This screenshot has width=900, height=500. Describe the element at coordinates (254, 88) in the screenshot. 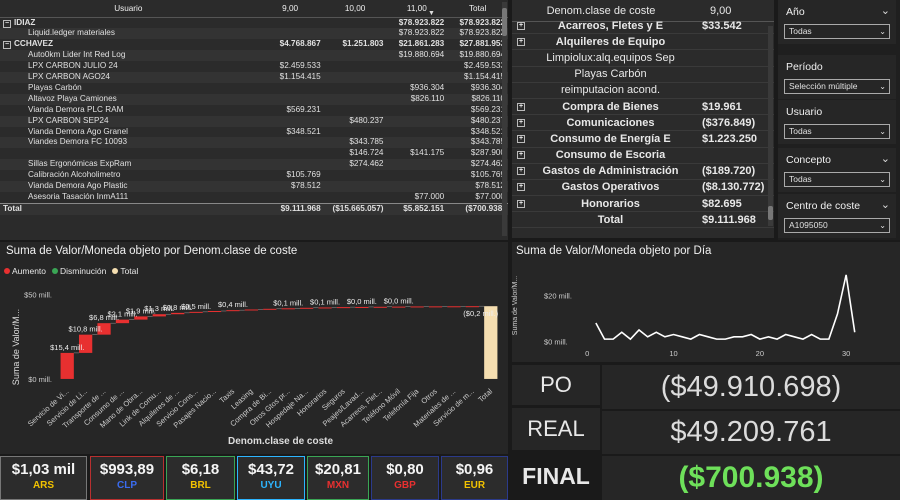

I see `table-row: Playas Carbón $936.304 $936.304` at that location.